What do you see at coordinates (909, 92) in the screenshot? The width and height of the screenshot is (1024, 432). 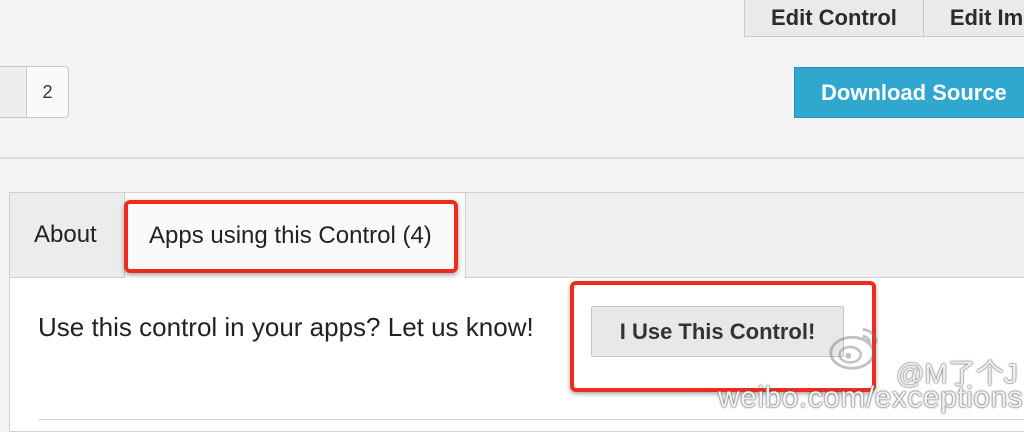 I see `download-source-button: Download Source` at bounding box center [909, 92].